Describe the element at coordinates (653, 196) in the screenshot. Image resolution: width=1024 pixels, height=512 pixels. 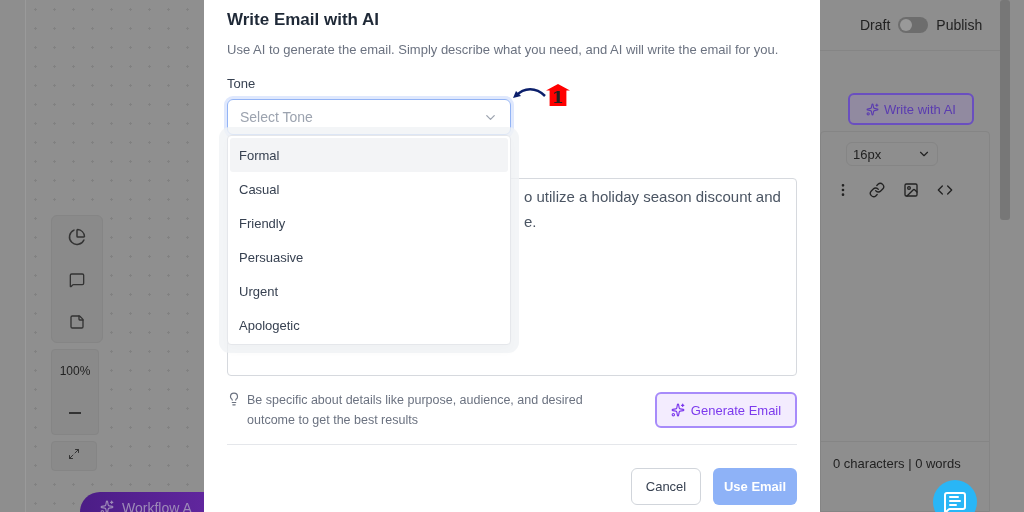
I see `prompt-text: o utilize a holiday season discount and` at that location.